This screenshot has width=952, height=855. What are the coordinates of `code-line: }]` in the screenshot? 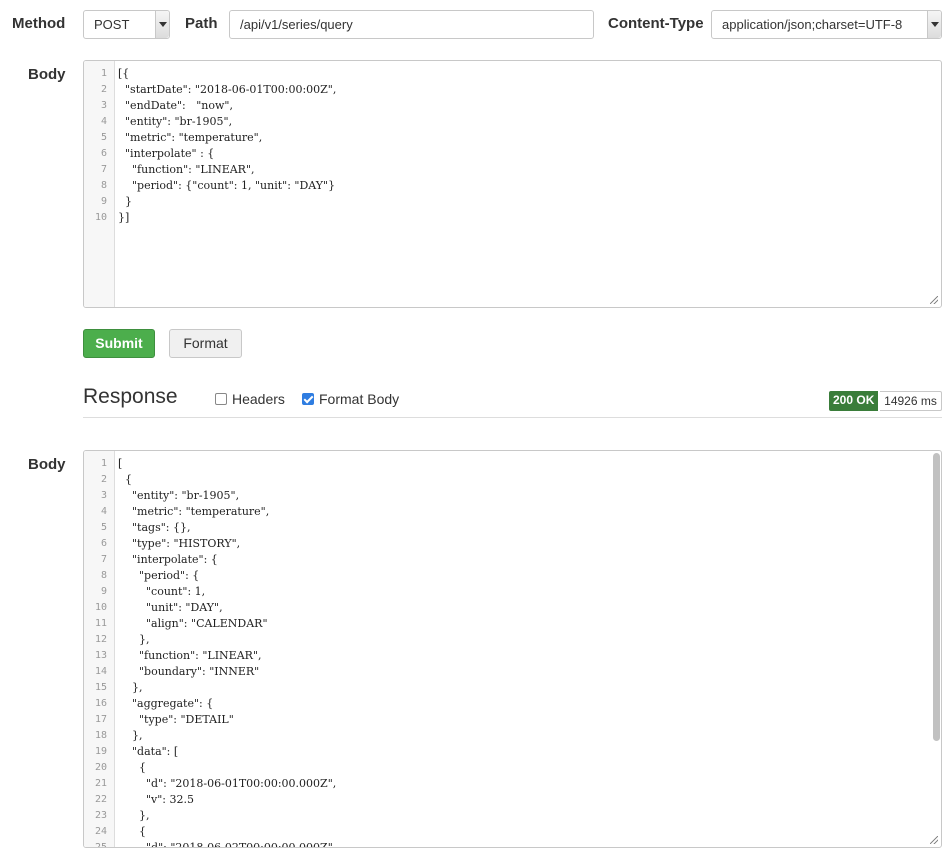 It's located at (124, 217).